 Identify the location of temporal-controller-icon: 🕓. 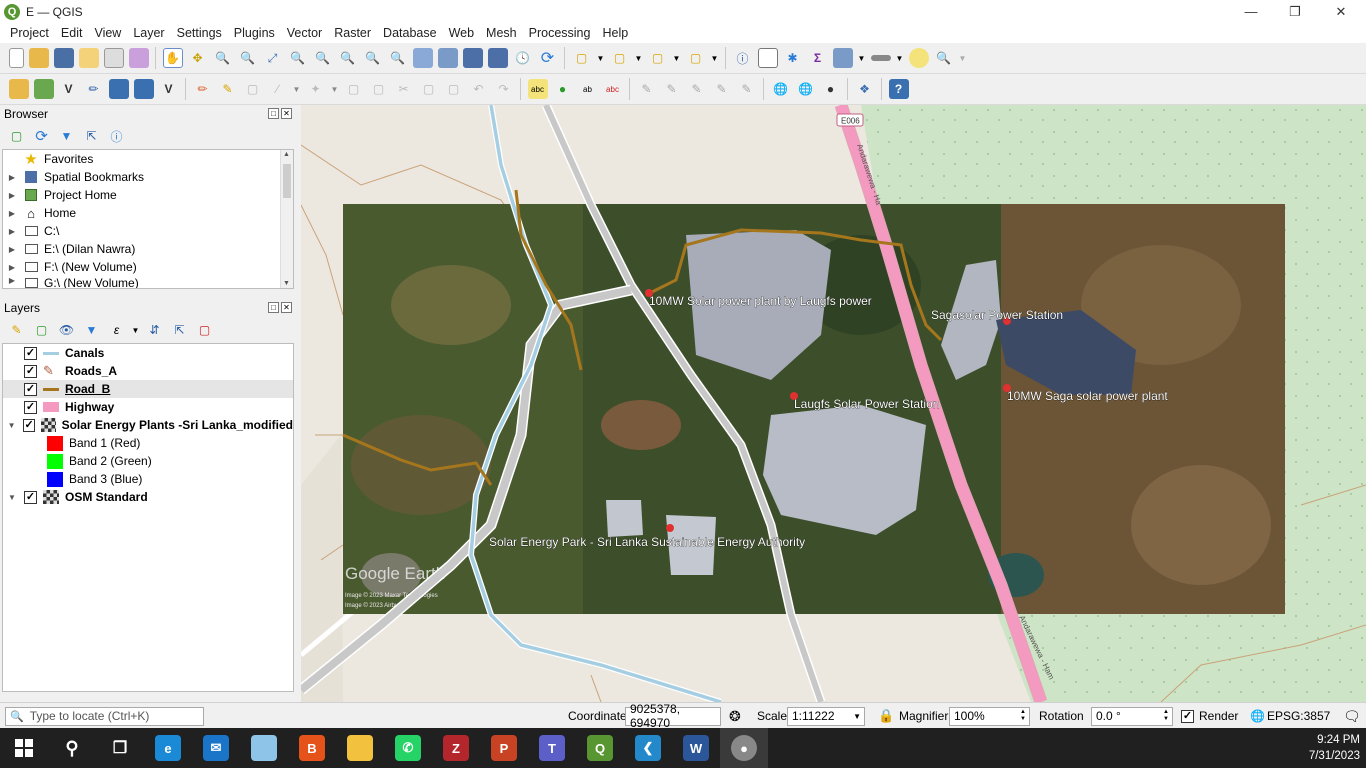
(523, 58).